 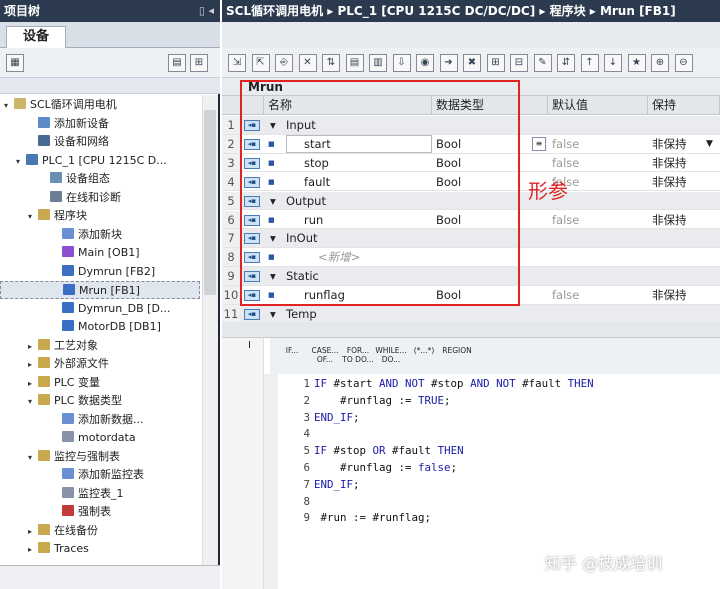 I want to click on code-line: 7 END_IF;, so click(x=320, y=485).